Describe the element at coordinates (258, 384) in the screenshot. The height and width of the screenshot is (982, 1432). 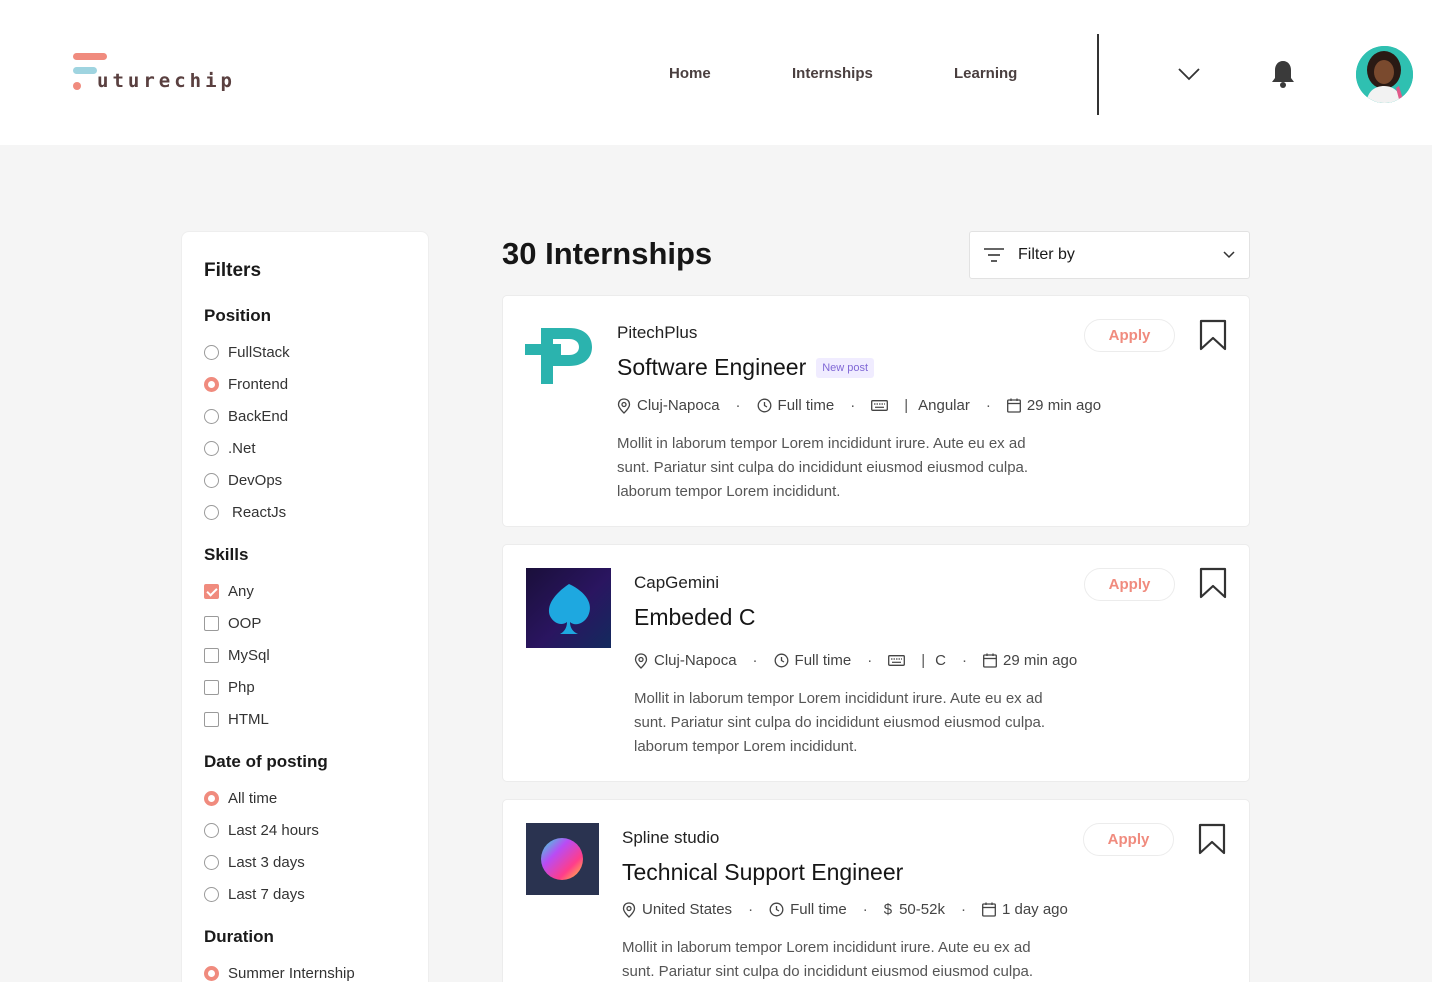
I see `option-label: Frontend` at that location.